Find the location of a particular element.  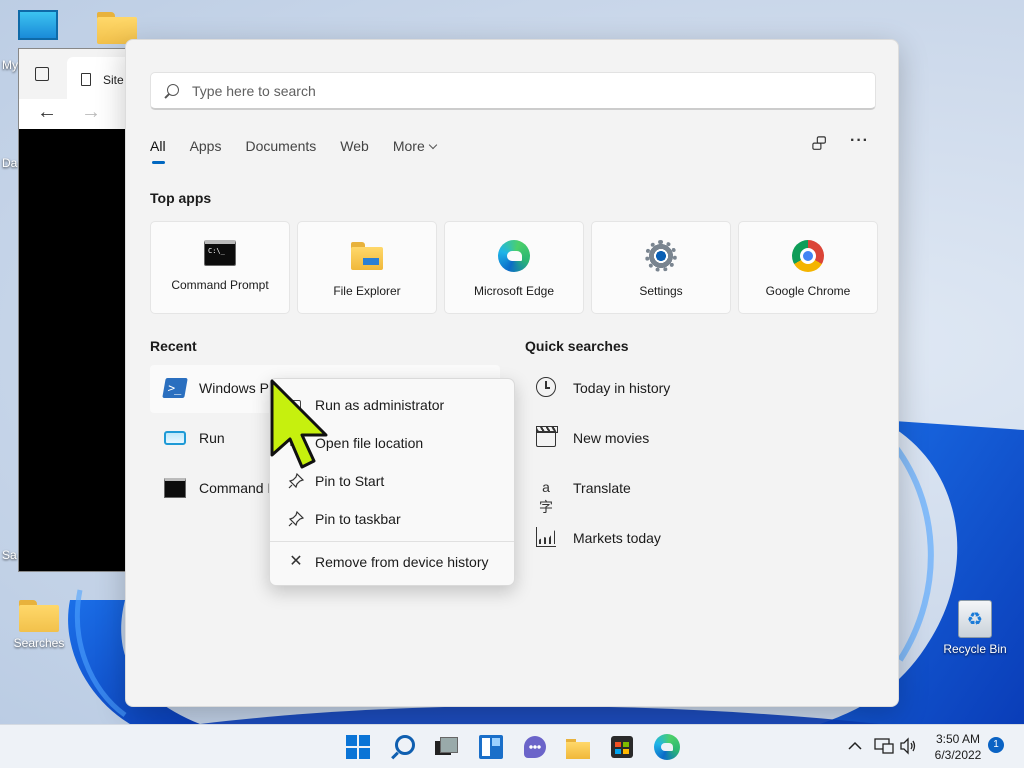

search-box is located at coordinates (513, 91).